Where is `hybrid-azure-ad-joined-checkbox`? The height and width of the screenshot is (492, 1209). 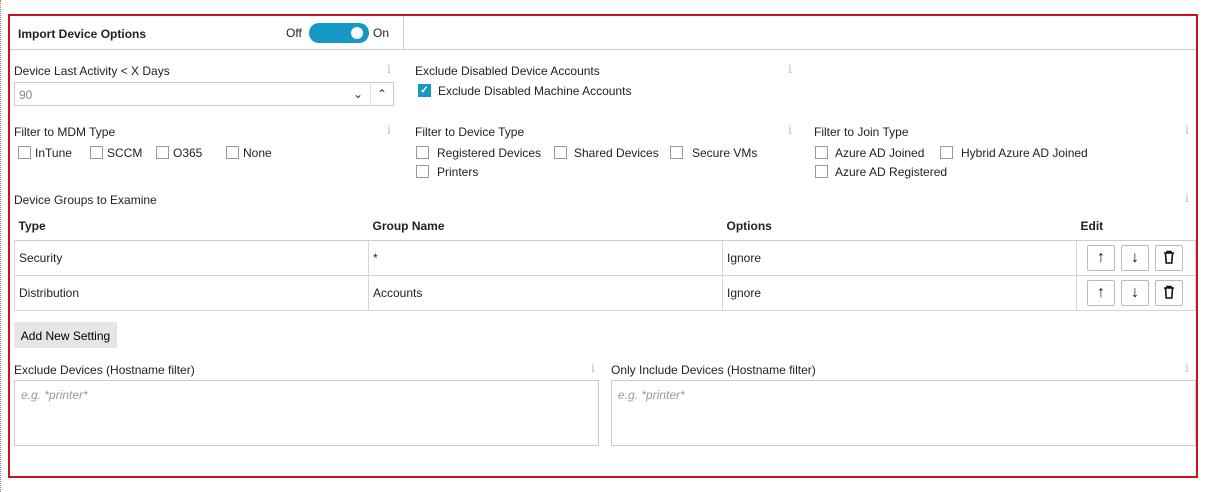 hybrid-azure-ad-joined-checkbox is located at coordinates (946, 152).